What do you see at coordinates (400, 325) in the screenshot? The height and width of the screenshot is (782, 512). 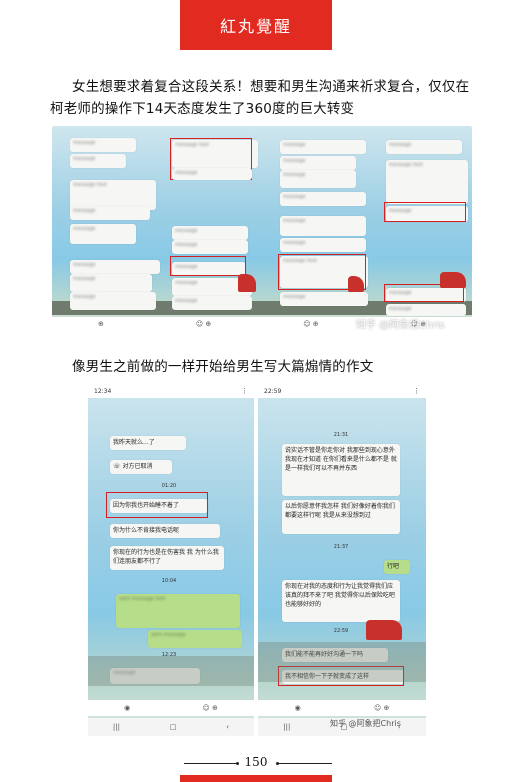 I see `watermark-top: 知乎 @阿象把Chris` at bounding box center [400, 325].